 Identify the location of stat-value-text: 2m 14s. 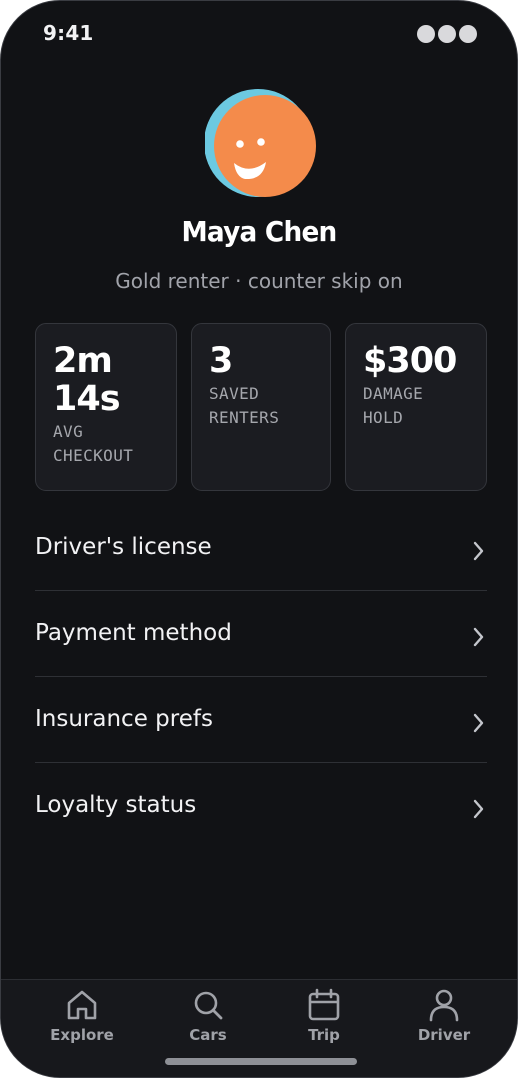
(87, 380).